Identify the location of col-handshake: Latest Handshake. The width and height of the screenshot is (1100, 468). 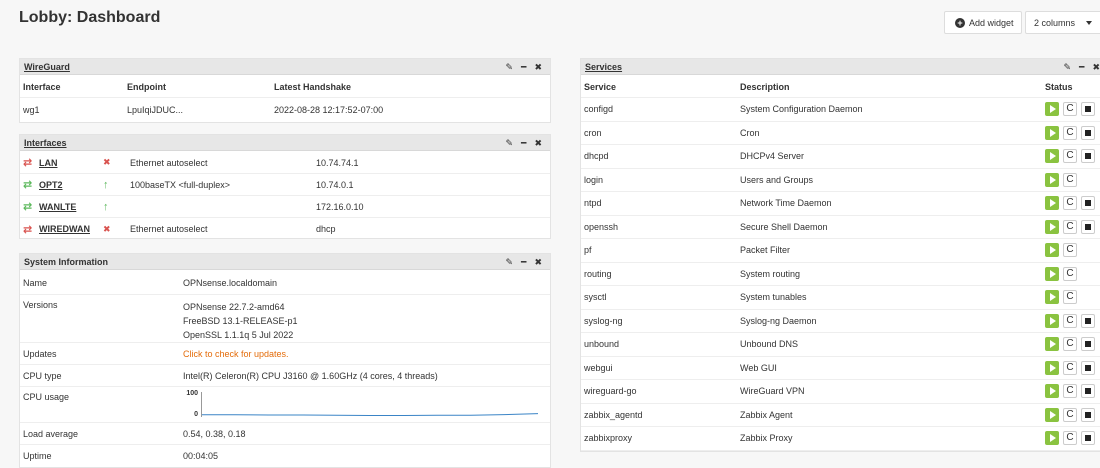
(313, 86).